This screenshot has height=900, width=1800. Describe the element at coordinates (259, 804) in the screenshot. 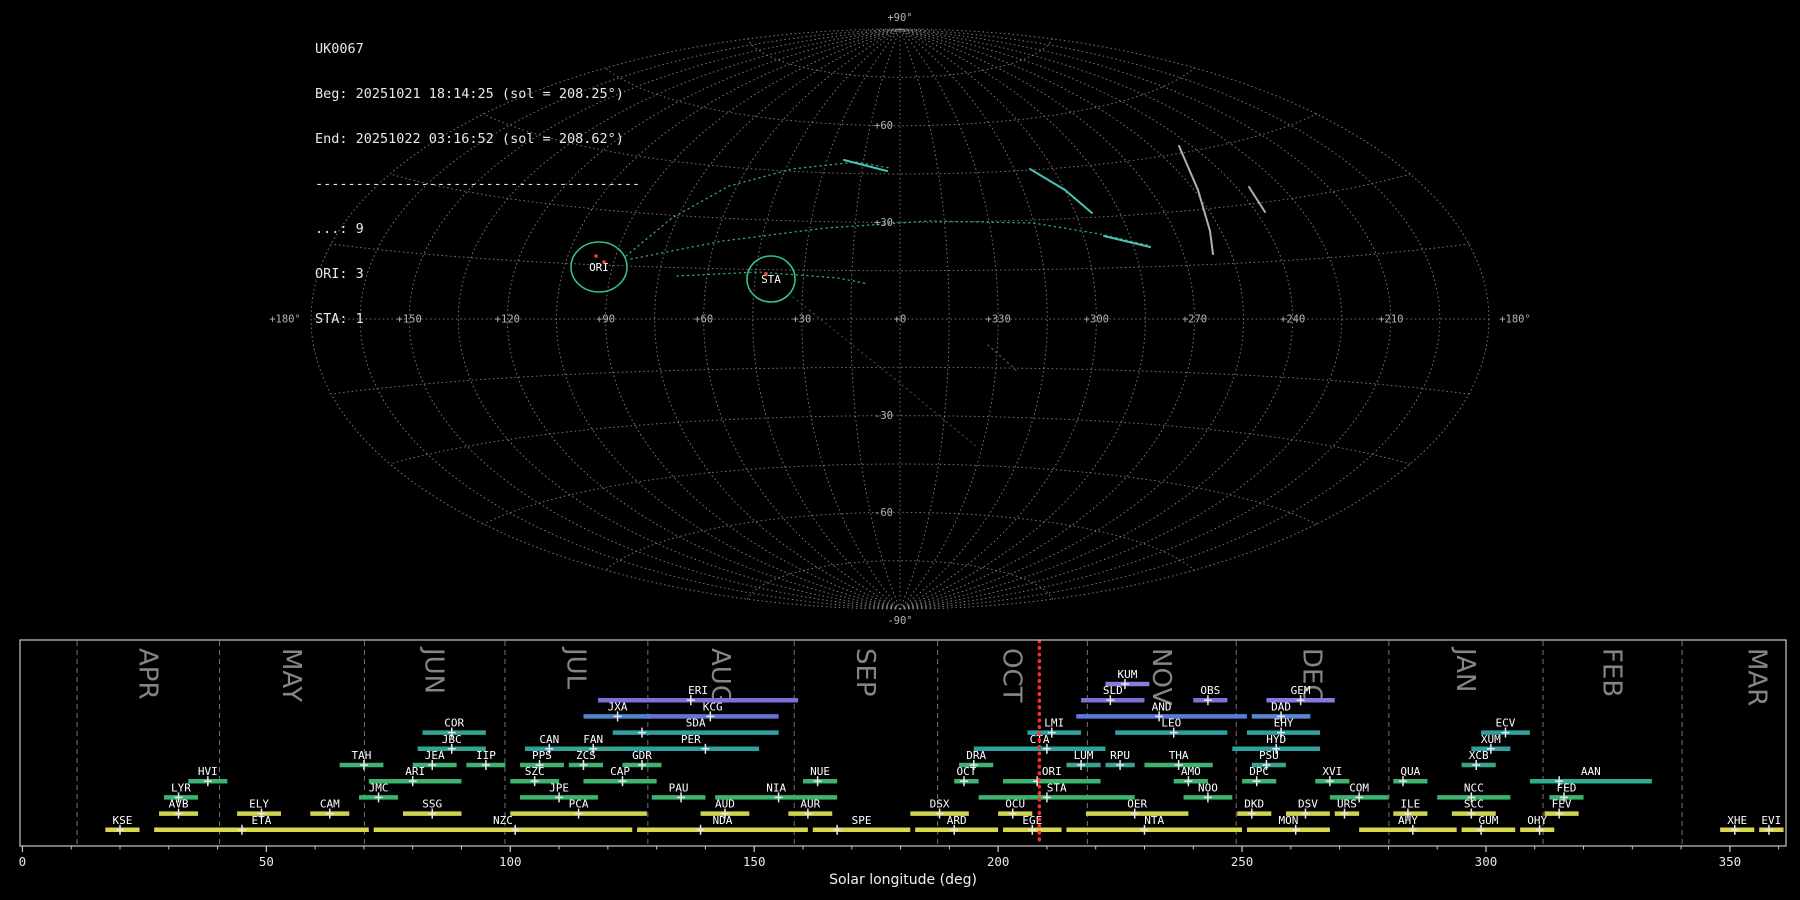

I see `shower-label-ELY: ELY` at that location.